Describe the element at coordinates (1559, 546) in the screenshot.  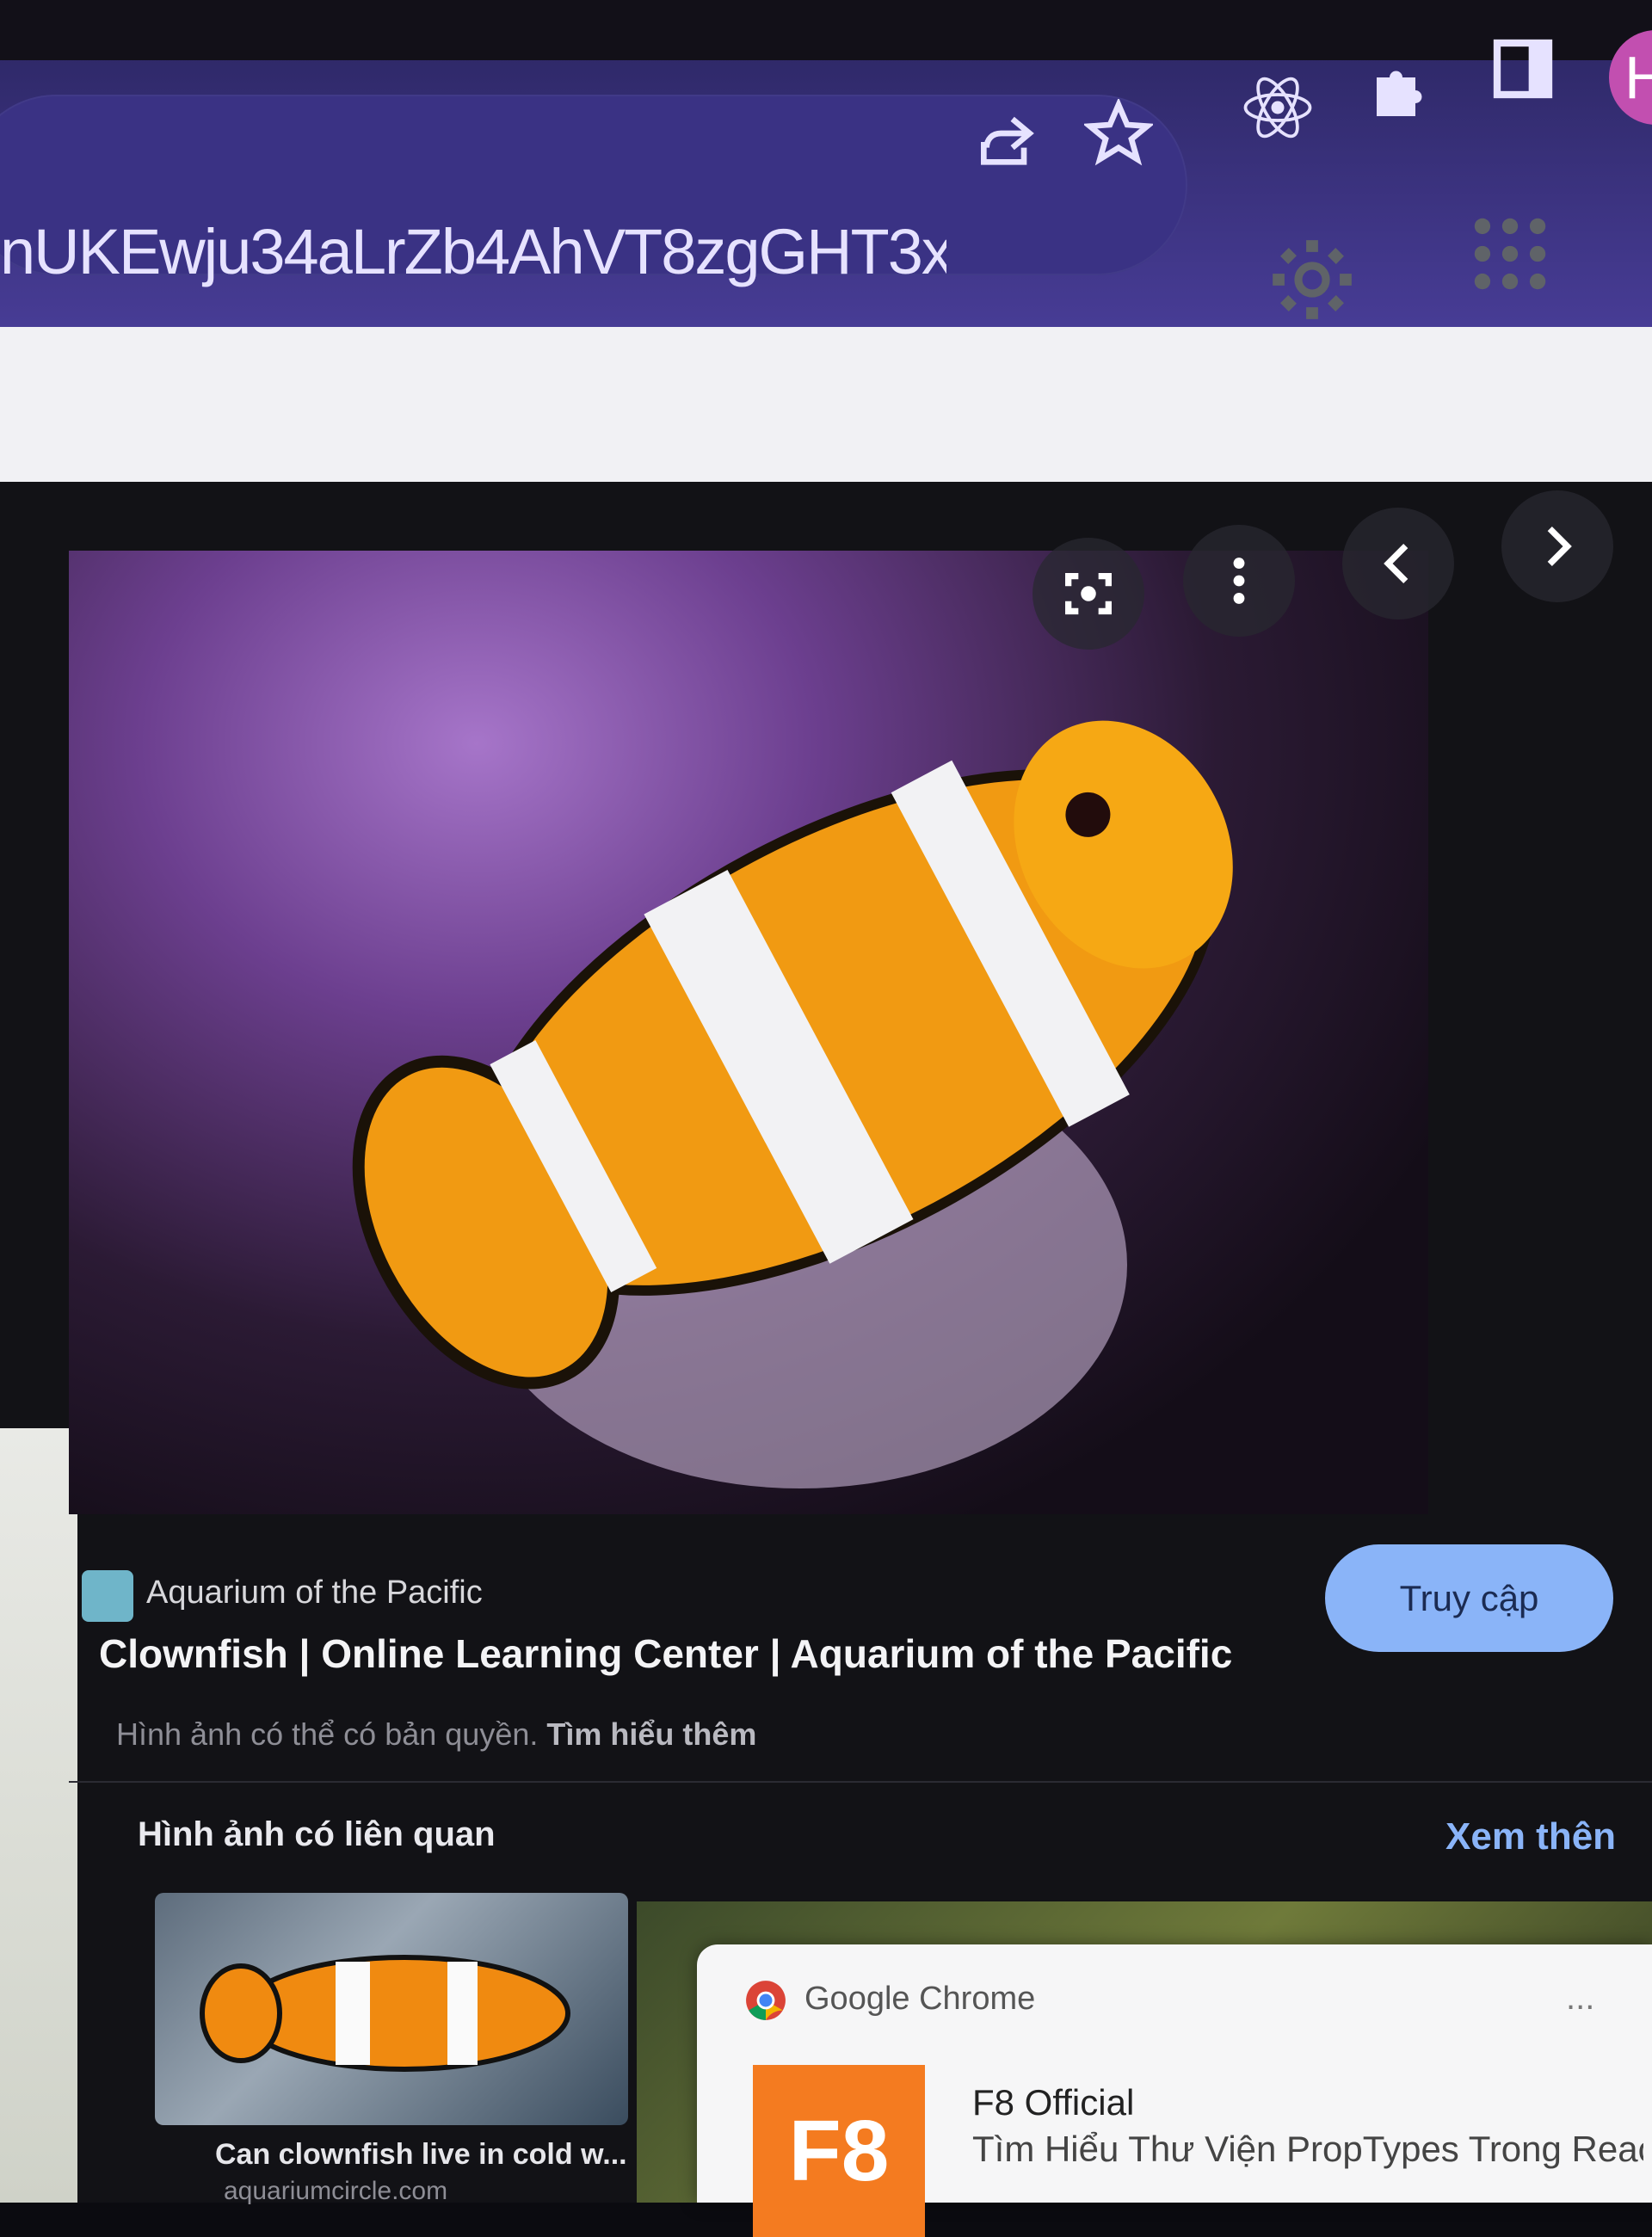
I see `chevron-right-icon` at that location.